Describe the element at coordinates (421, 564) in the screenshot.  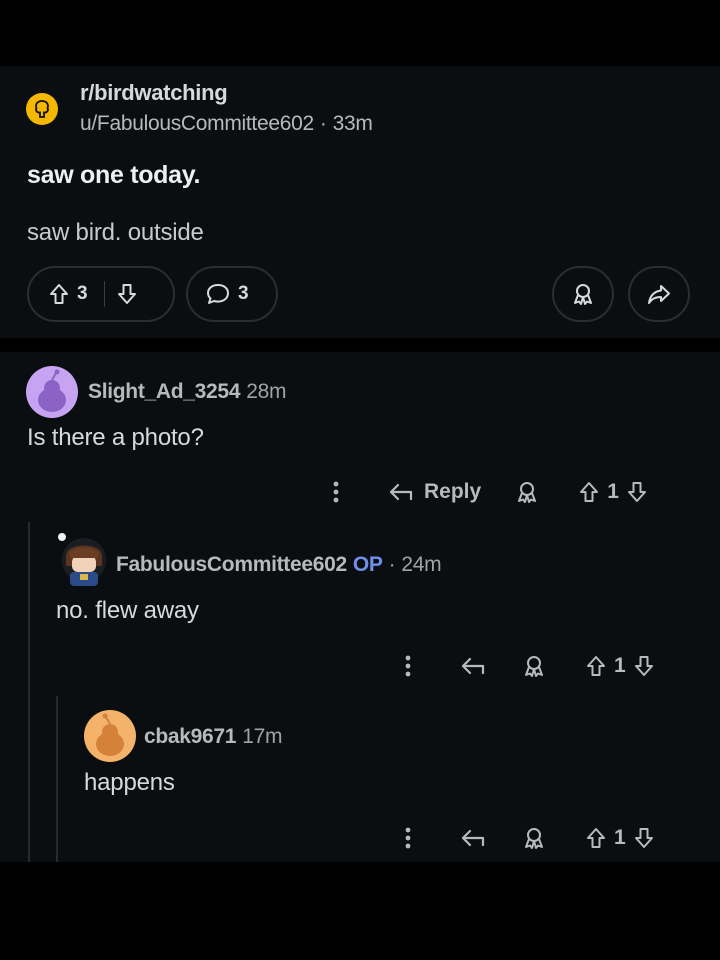
I see `comment-age: 24m` at that location.